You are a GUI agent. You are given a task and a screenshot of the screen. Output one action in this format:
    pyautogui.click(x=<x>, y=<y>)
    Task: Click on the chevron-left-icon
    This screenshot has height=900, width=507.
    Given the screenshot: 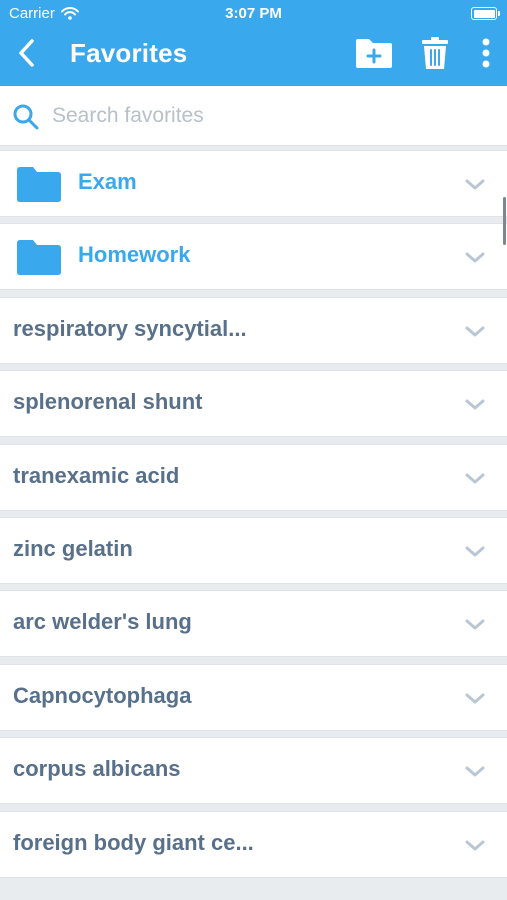 What is the action you would take?
    pyautogui.click(x=26, y=53)
    